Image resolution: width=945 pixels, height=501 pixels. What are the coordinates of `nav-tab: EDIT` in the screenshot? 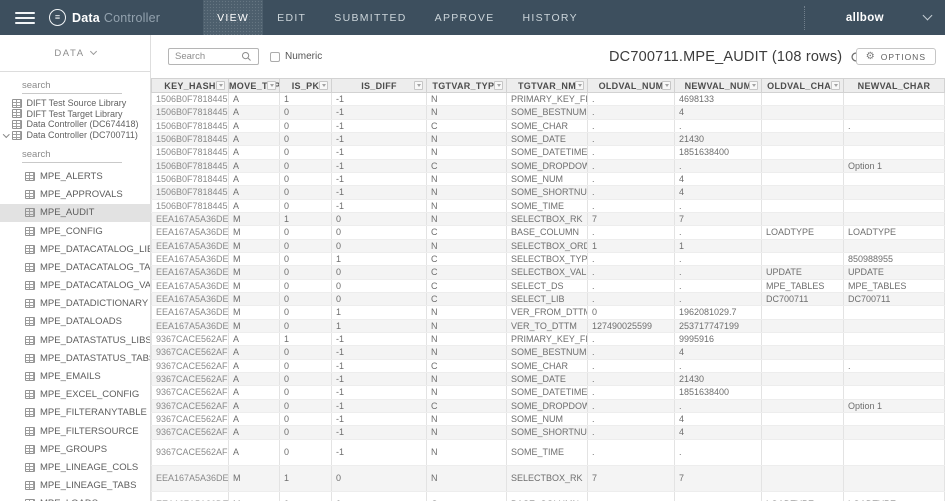 It's located at (291, 17).